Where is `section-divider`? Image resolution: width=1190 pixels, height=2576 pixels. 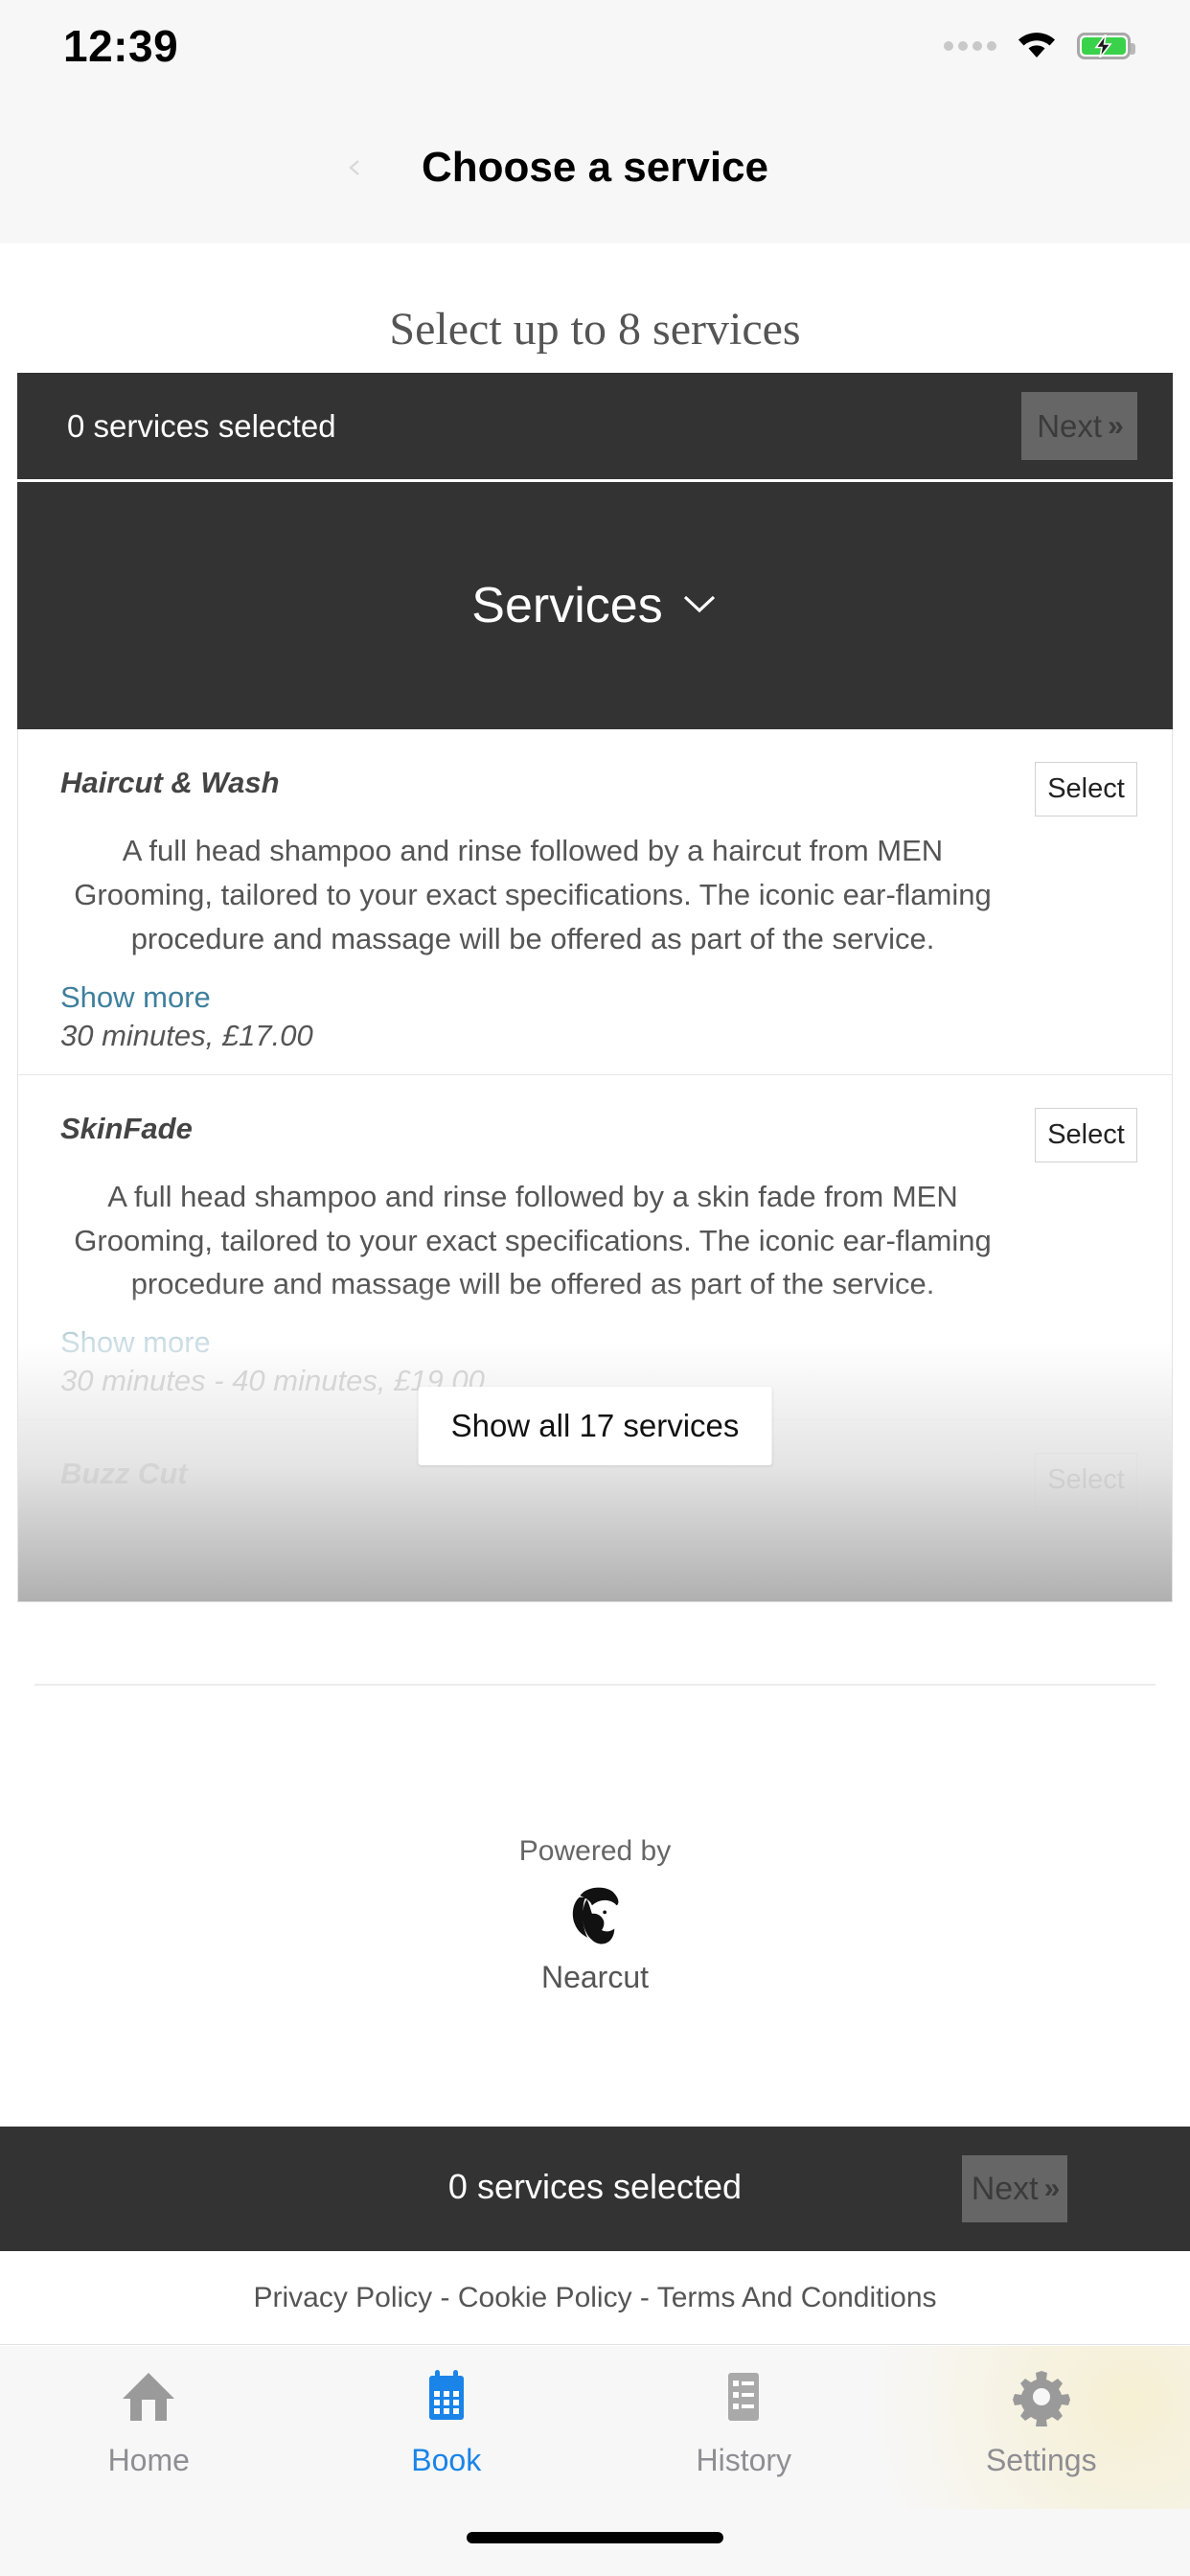 section-divider is located at coordinates (595, 1685).